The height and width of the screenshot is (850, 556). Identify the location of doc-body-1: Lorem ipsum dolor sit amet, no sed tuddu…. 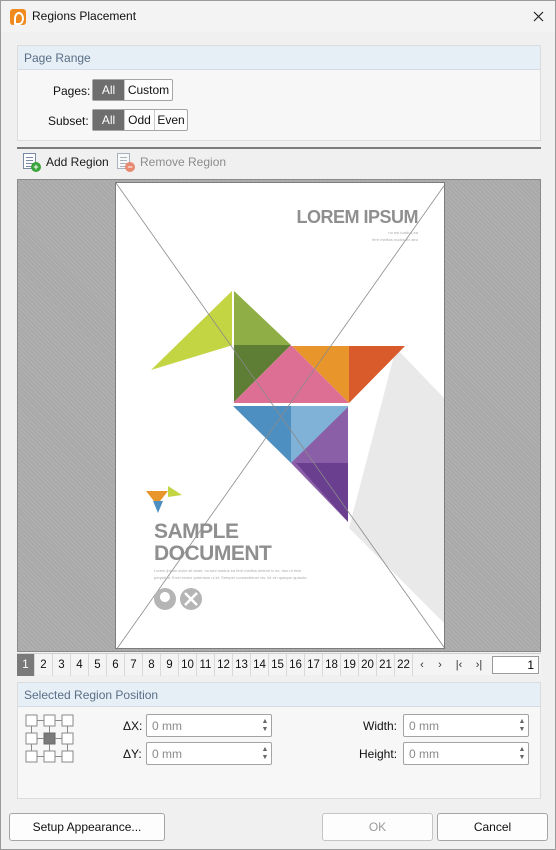
(227, 570).